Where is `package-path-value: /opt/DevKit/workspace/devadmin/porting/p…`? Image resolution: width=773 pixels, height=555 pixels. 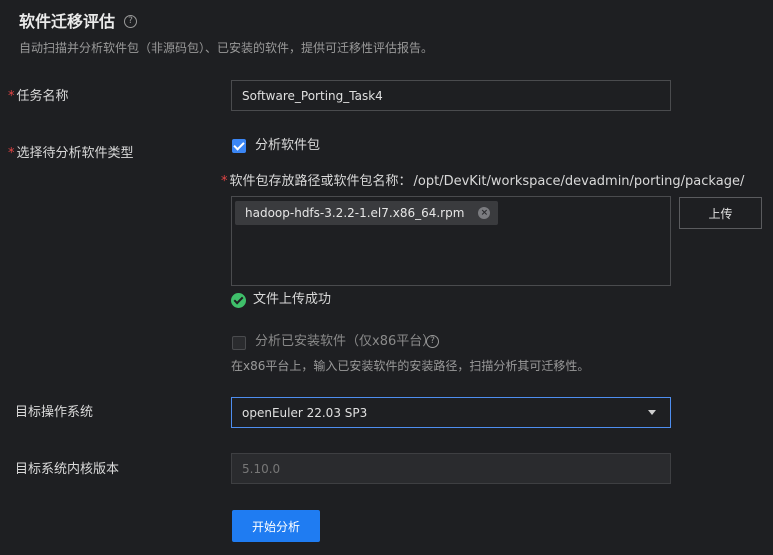
package-path-value: /opt/DevKit/workspace/devadmin/porting/p… is located at coordinates (579, 181).